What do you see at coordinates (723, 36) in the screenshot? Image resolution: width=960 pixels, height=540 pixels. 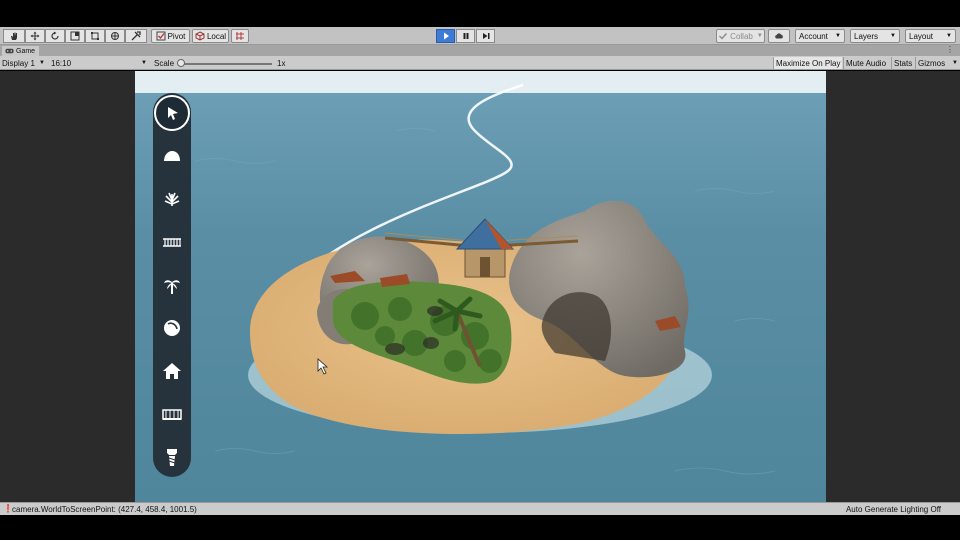 I see `collab-check-icon` at bounding box center [723, 36].